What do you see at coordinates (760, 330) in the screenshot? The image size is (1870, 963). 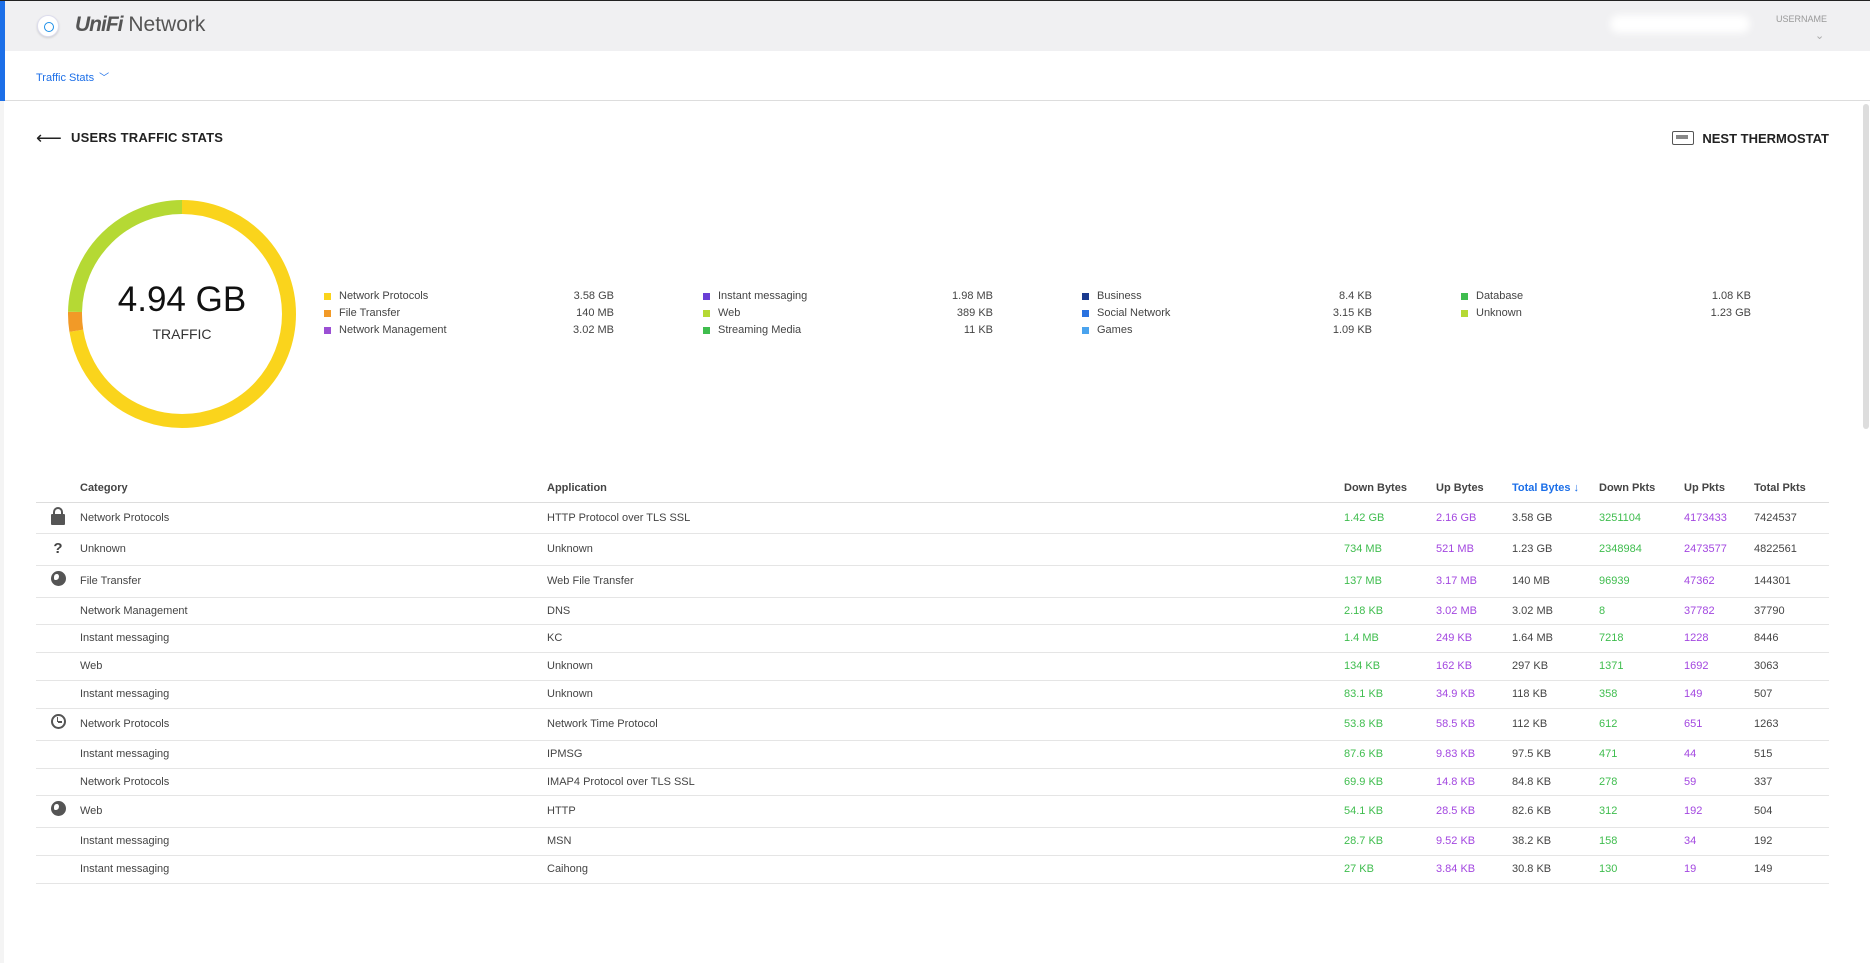 I see `legend-label: Streaming Media` at bounding box center [760, 330].